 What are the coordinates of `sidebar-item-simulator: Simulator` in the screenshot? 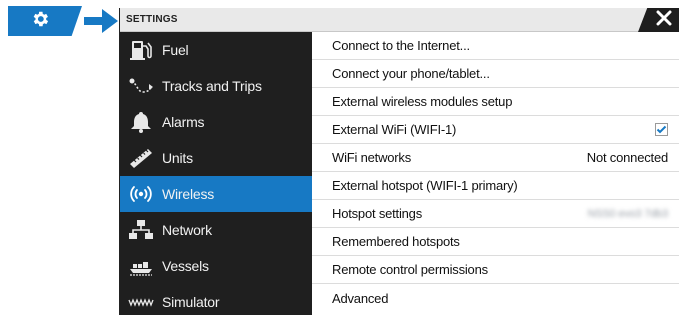 It's located at (216, 299).